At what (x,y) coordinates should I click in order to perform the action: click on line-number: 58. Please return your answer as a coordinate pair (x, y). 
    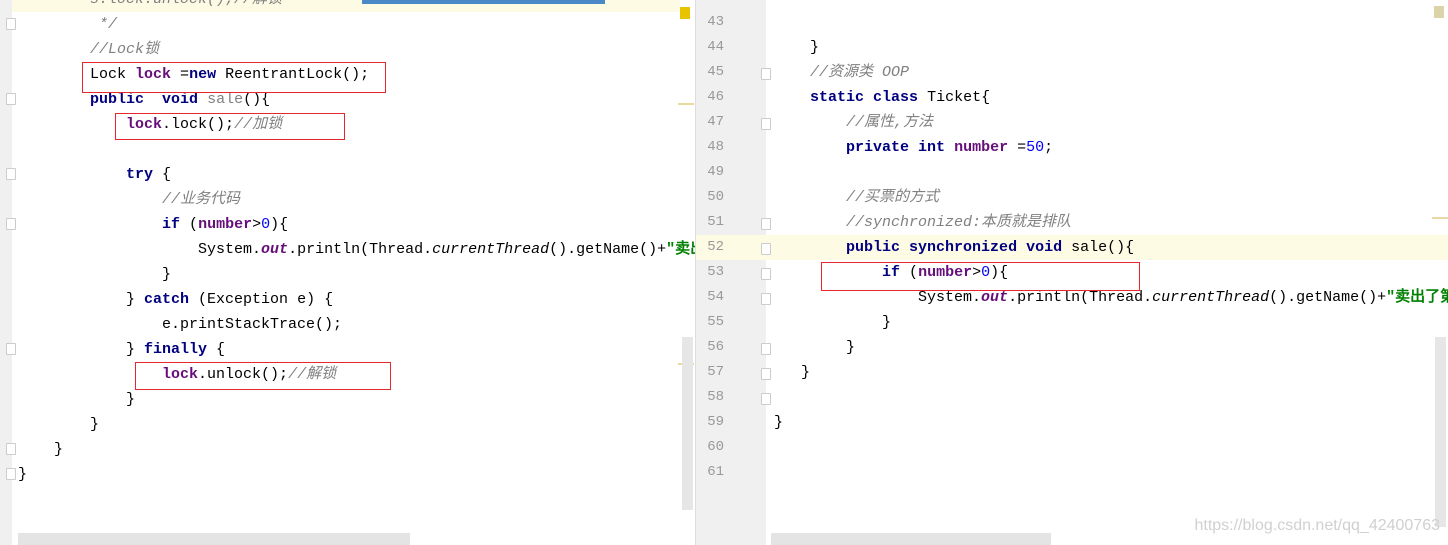
    Looking at the image, I should click on (715, 397).